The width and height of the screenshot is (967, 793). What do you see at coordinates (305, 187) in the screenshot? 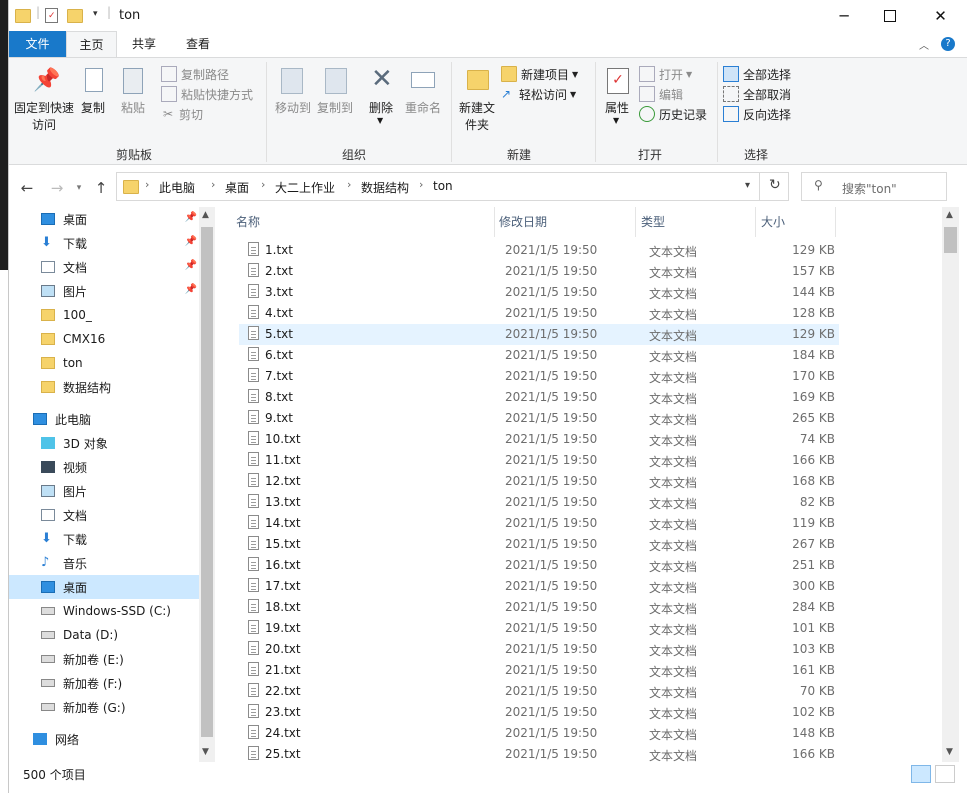
I see `breadcrumb-homework: 大二上作业` at bounding box center [305, 187].